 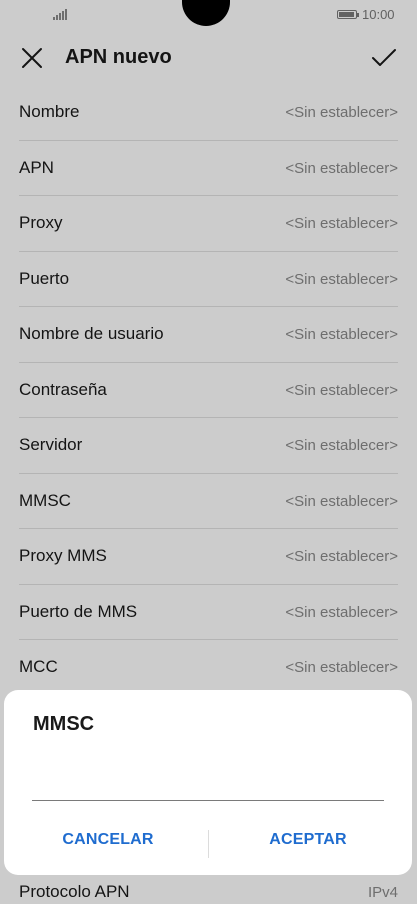 What do you see at coordinates (208, 844) in the screenshot?
I see `button-divider` at bounding box center [208, 844].